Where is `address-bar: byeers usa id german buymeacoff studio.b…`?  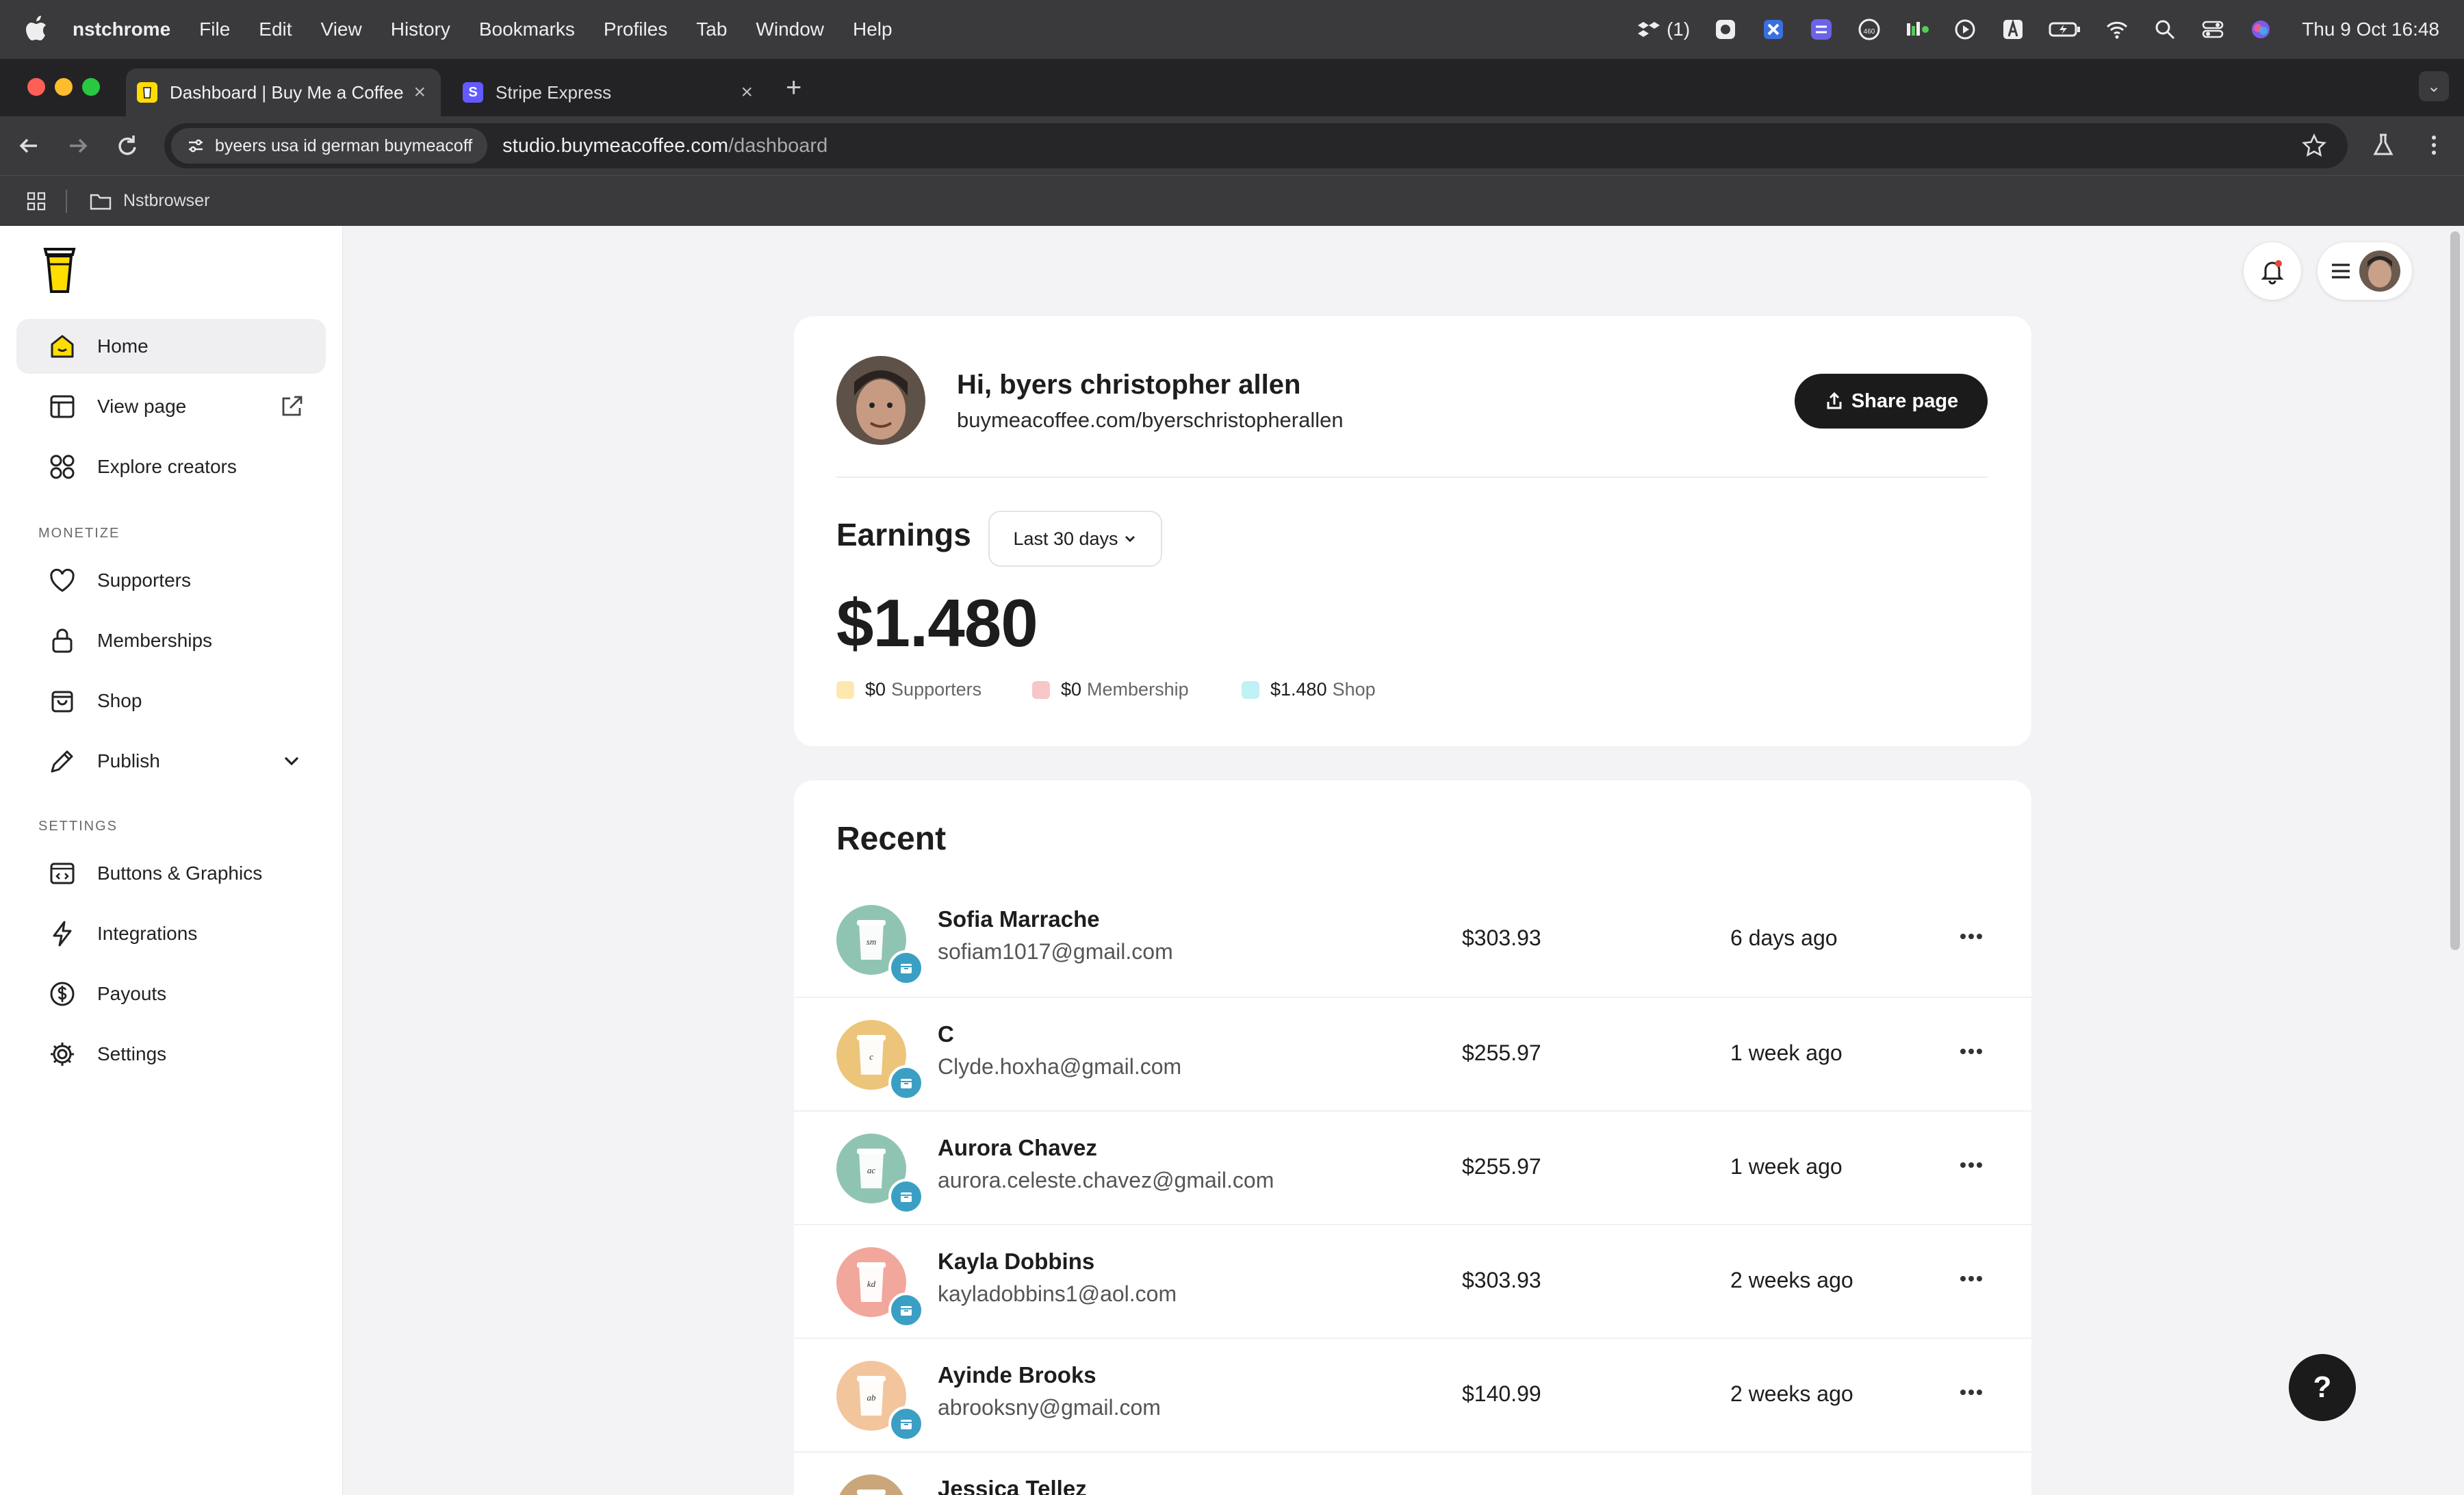 address-bar: byeers usa id german buymeacoff studio.b… is located at coordinates (1256, 145).